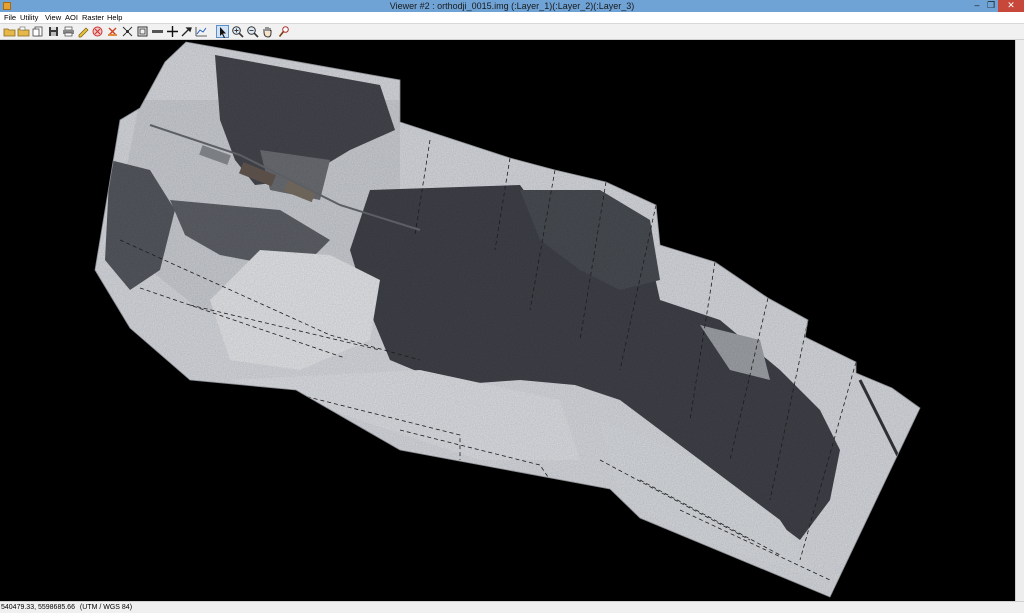 This screenshot has width=1024, height=613. I want to click on measure-icon, so click(157, 31).